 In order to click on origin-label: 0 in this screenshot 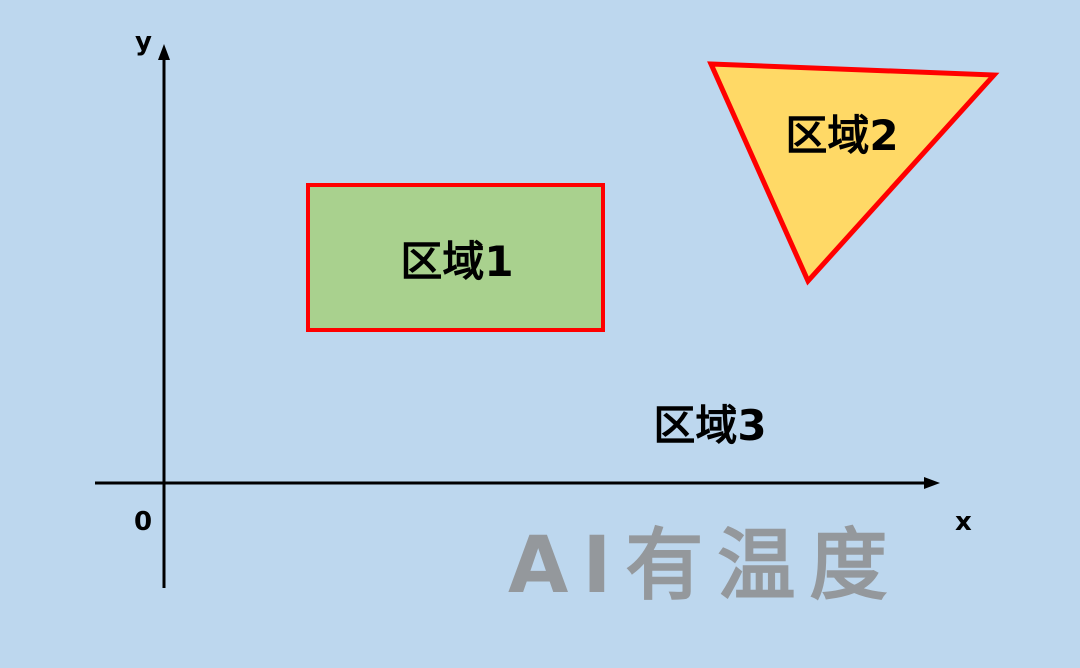, I will do `click(143, 522)`.